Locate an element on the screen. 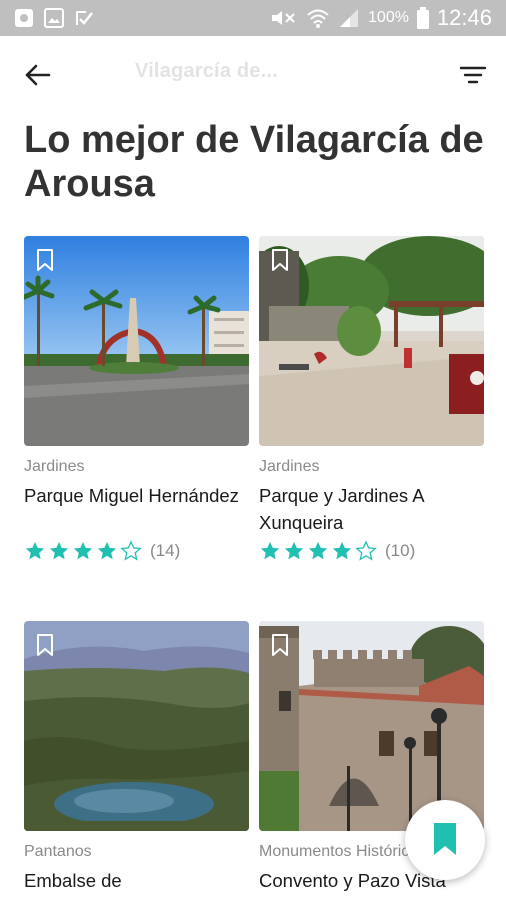 The width and height of the screenshot is (506, 900). mute-icon is located at coordinates (283, 18).